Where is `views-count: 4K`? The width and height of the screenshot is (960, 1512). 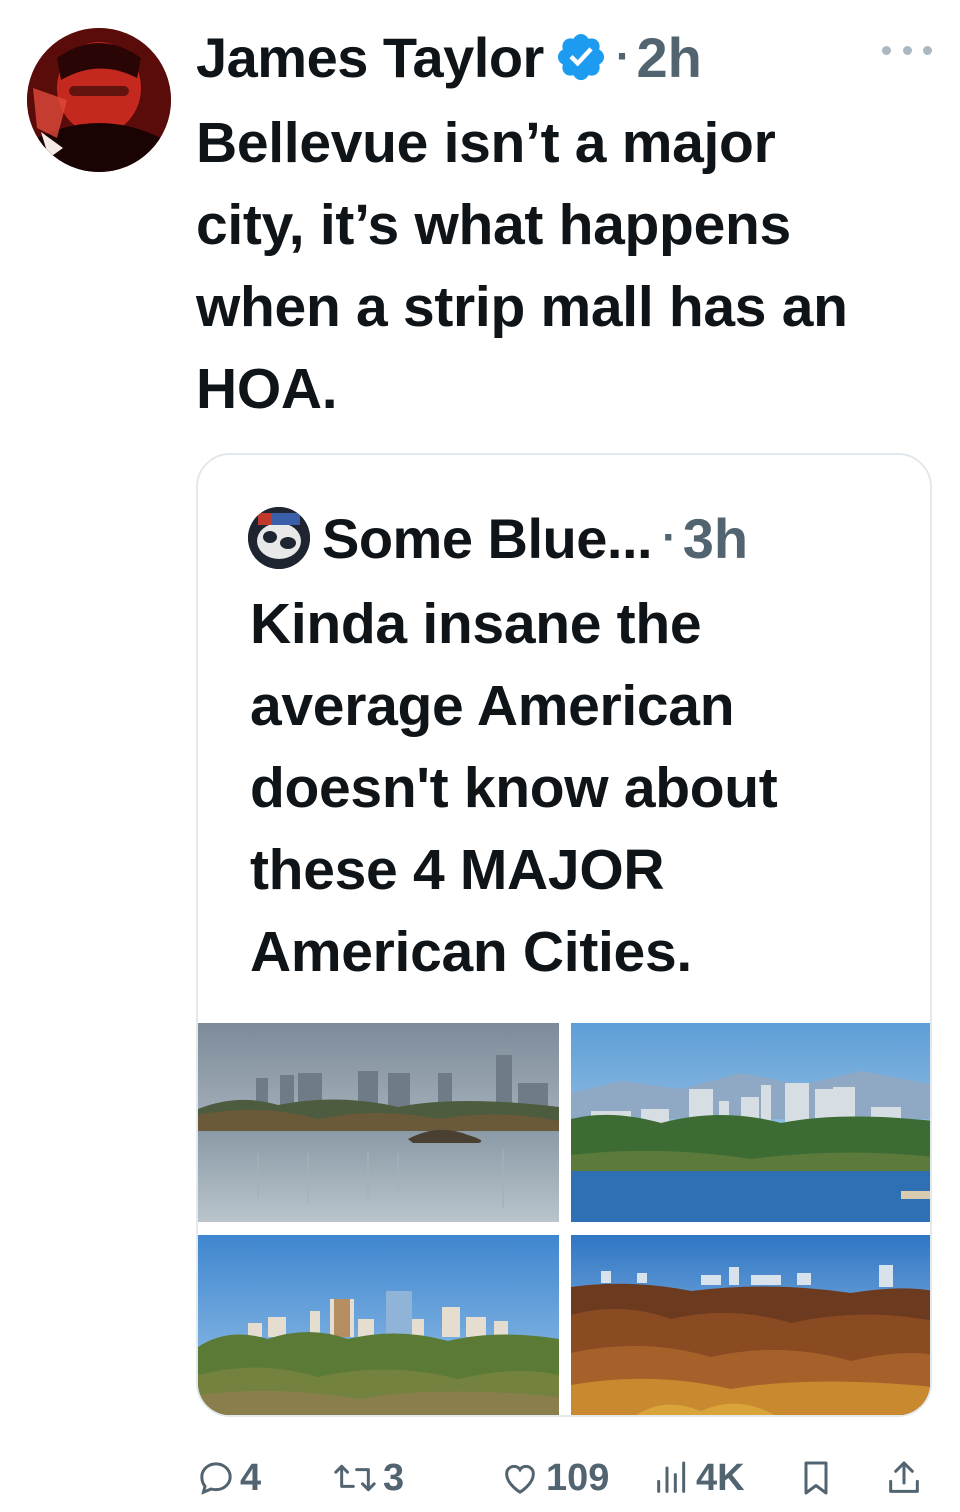
views-count: 4K is located at coordinates (720, 1477).